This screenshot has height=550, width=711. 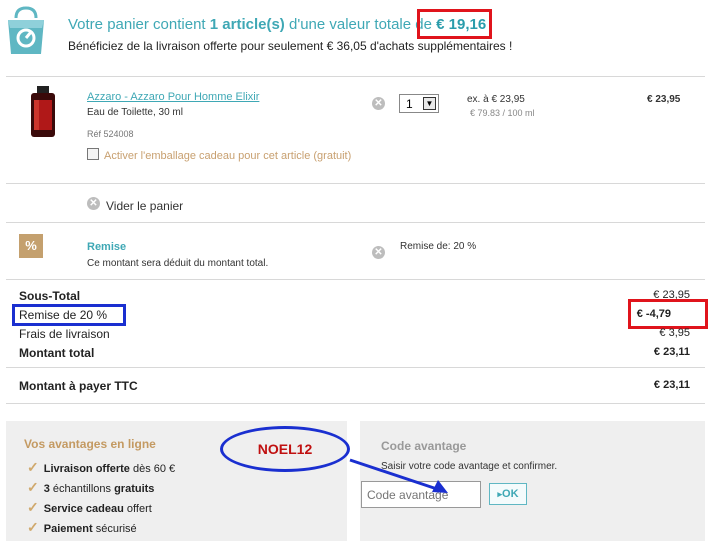 I want to click on empty-cart-icon: ✕, so click(x=93, y=203).